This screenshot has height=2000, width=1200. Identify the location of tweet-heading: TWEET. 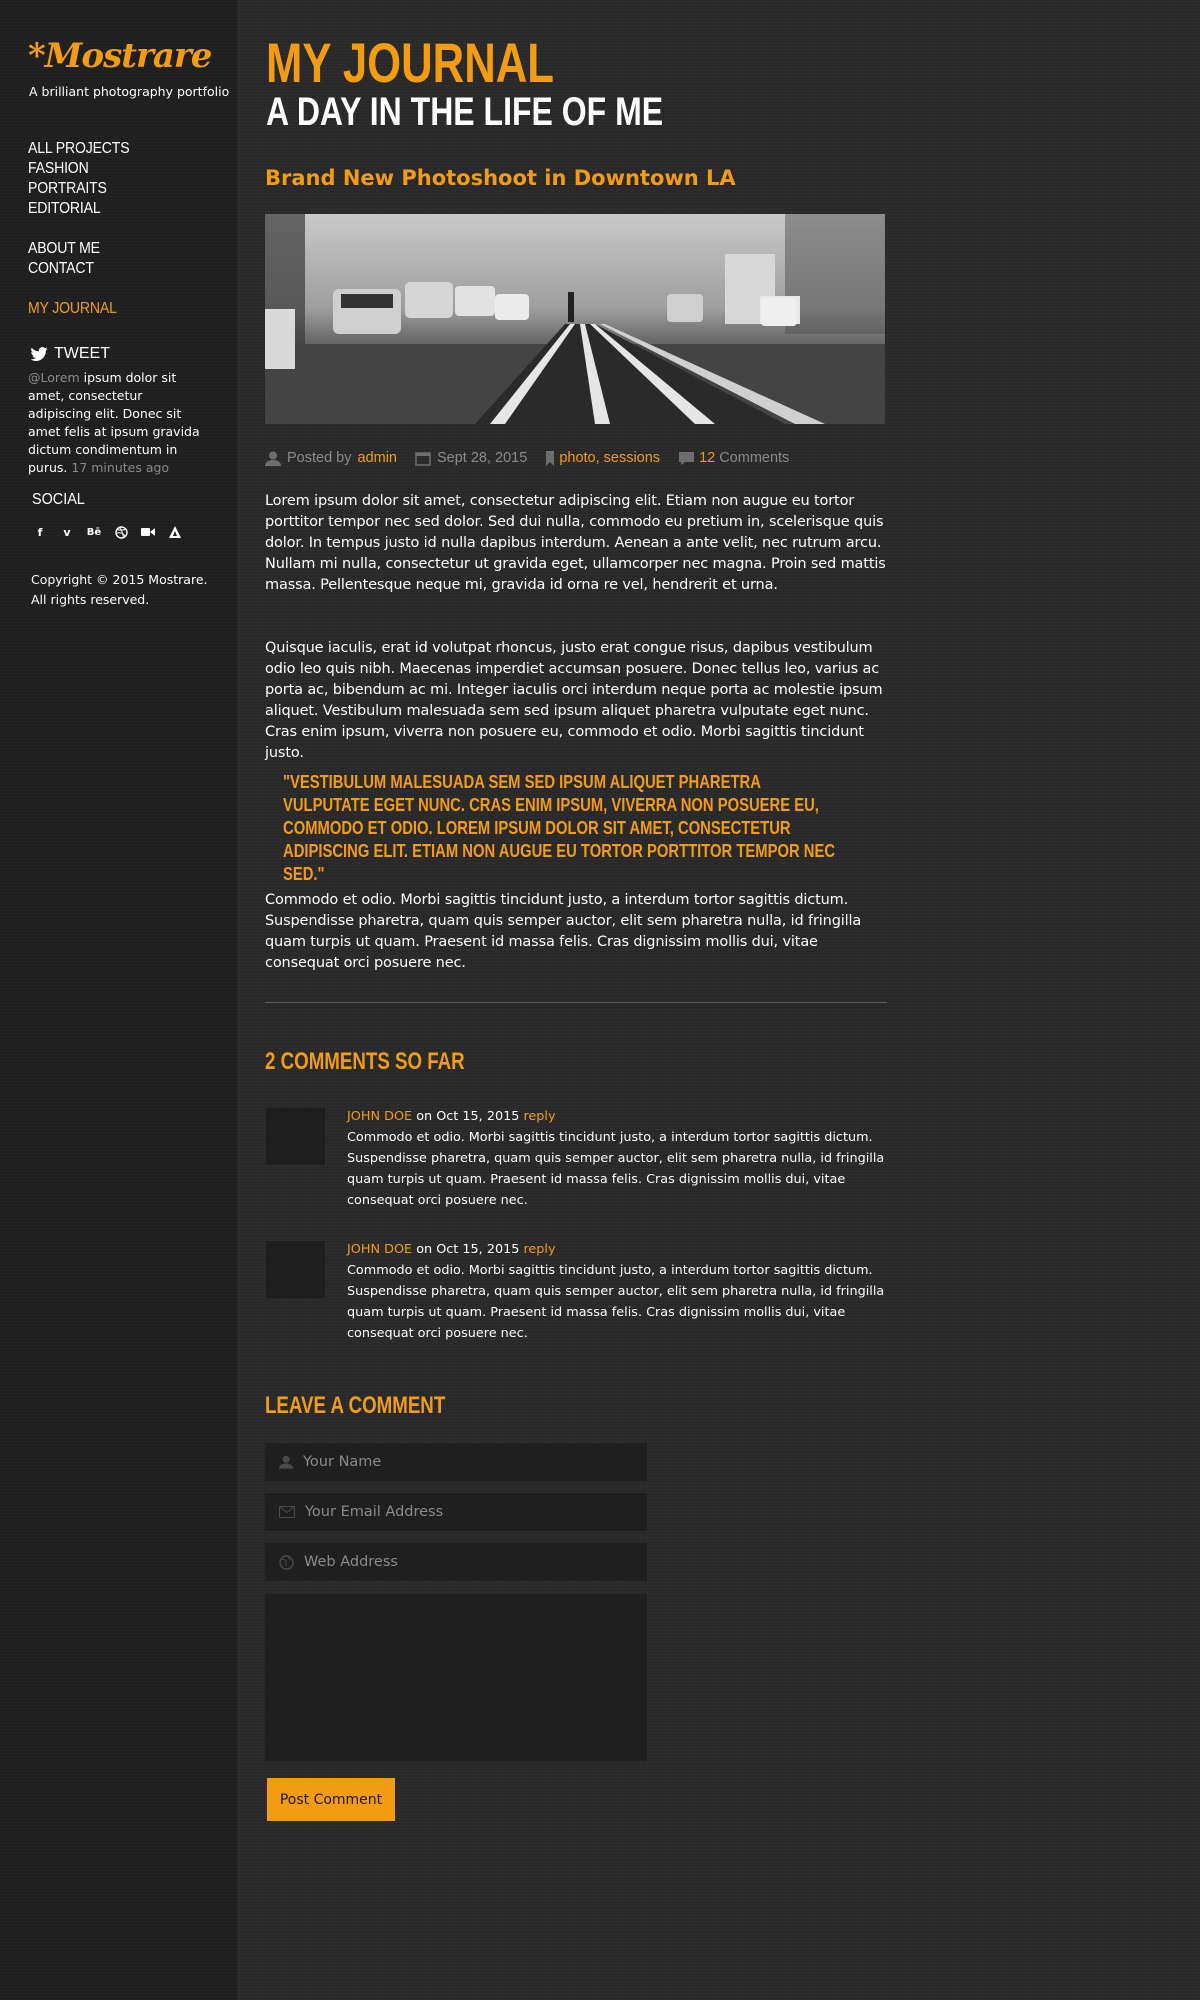
(70, 354).